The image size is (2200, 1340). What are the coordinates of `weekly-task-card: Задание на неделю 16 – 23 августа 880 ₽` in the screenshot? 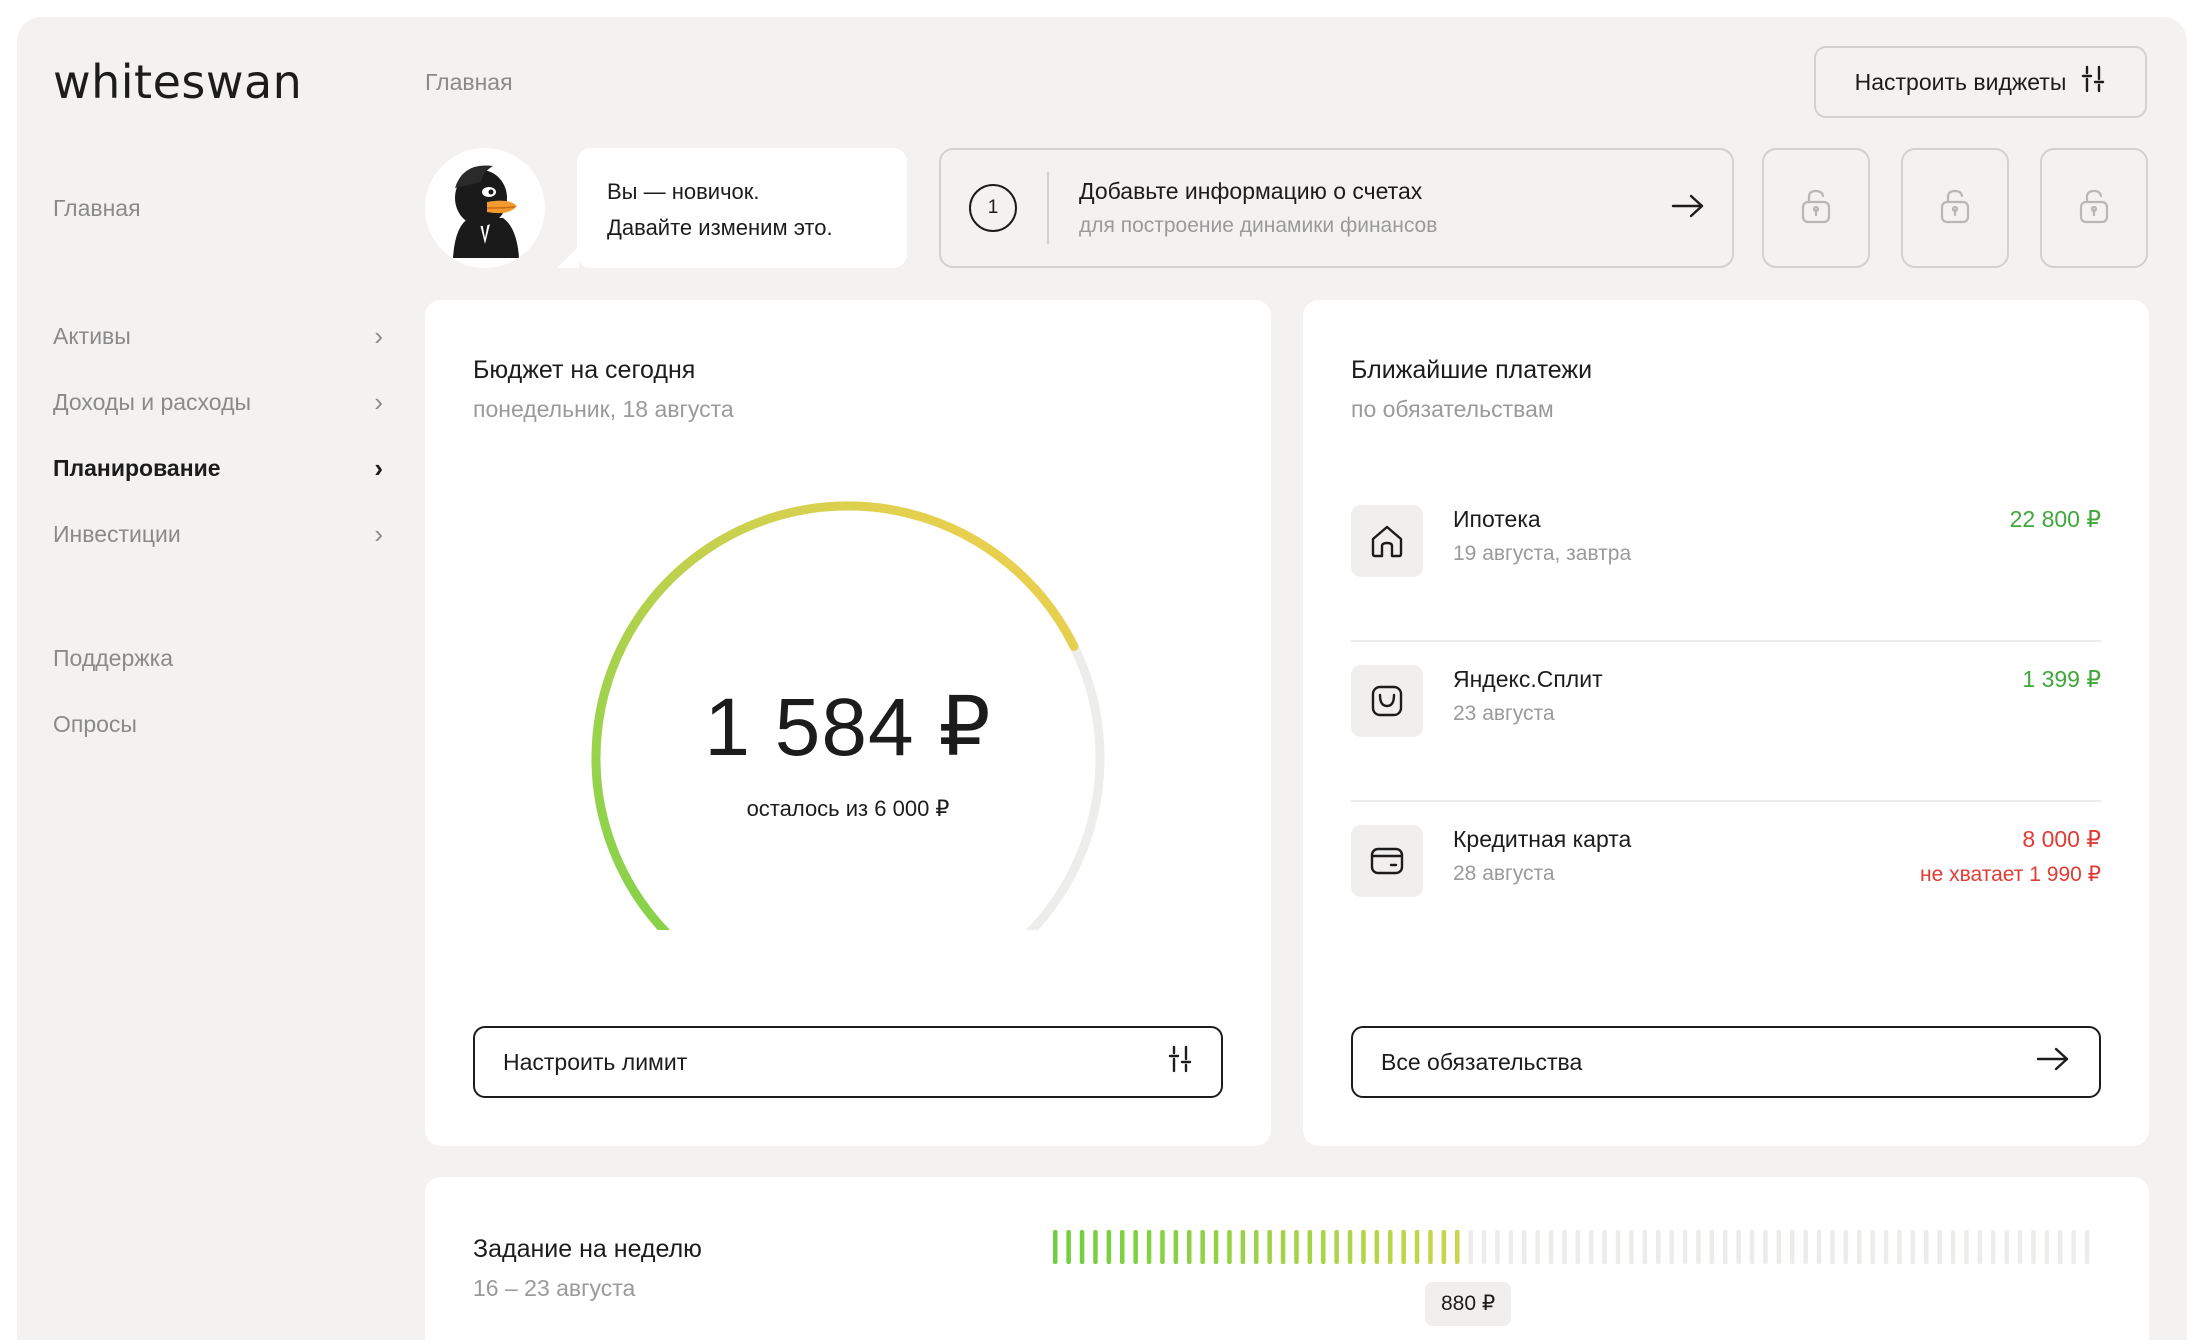 It's located at (1287, 1258).